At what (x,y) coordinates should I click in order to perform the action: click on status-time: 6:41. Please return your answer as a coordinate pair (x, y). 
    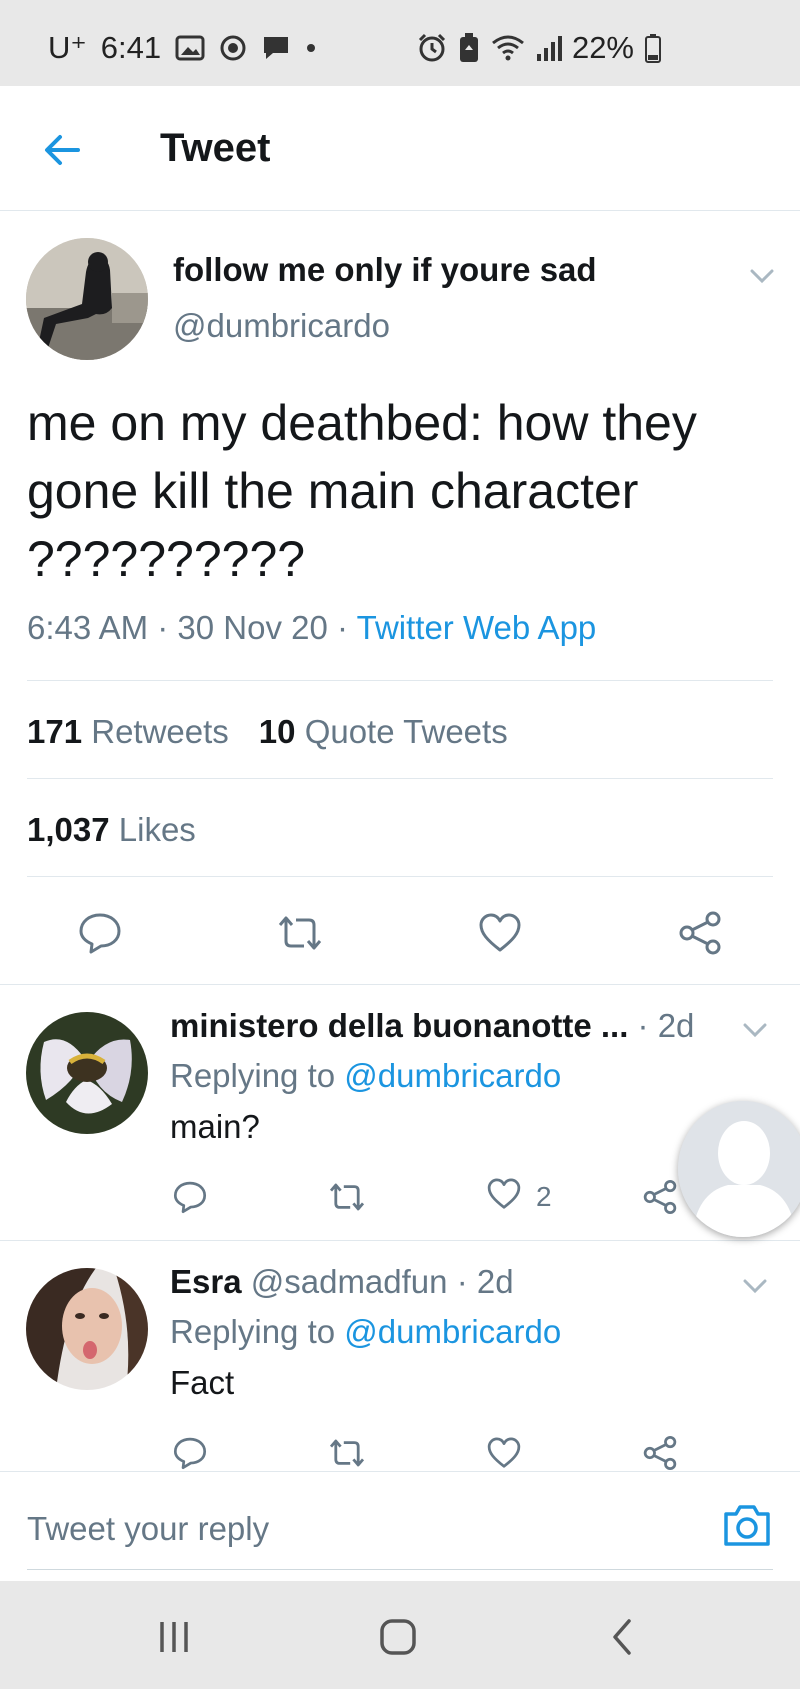
    Looking at the image, I should click on (131, 47).